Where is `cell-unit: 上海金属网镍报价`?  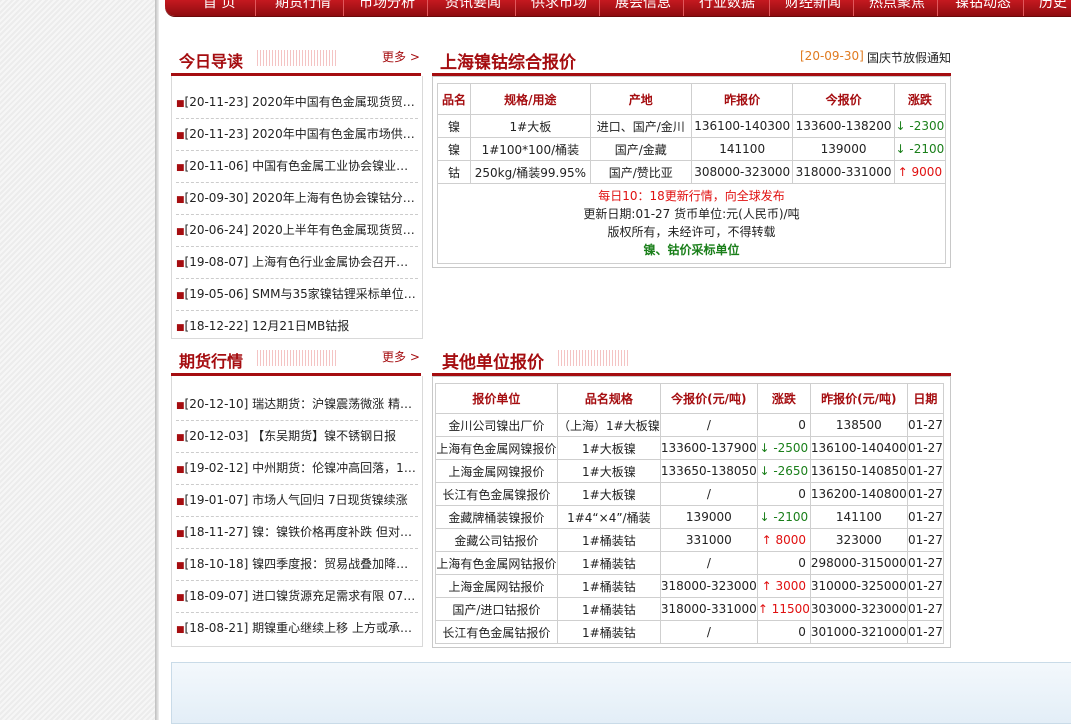 cell-unit: 上海金属网镍报价 is located at coordinates (496, 471).